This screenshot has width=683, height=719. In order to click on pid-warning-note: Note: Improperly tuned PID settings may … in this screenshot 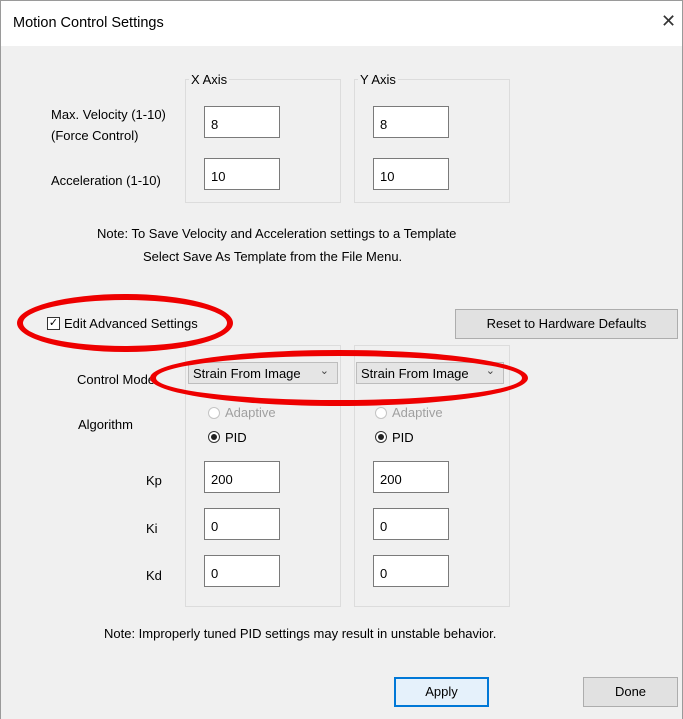, I will do `click(300, 633)`.